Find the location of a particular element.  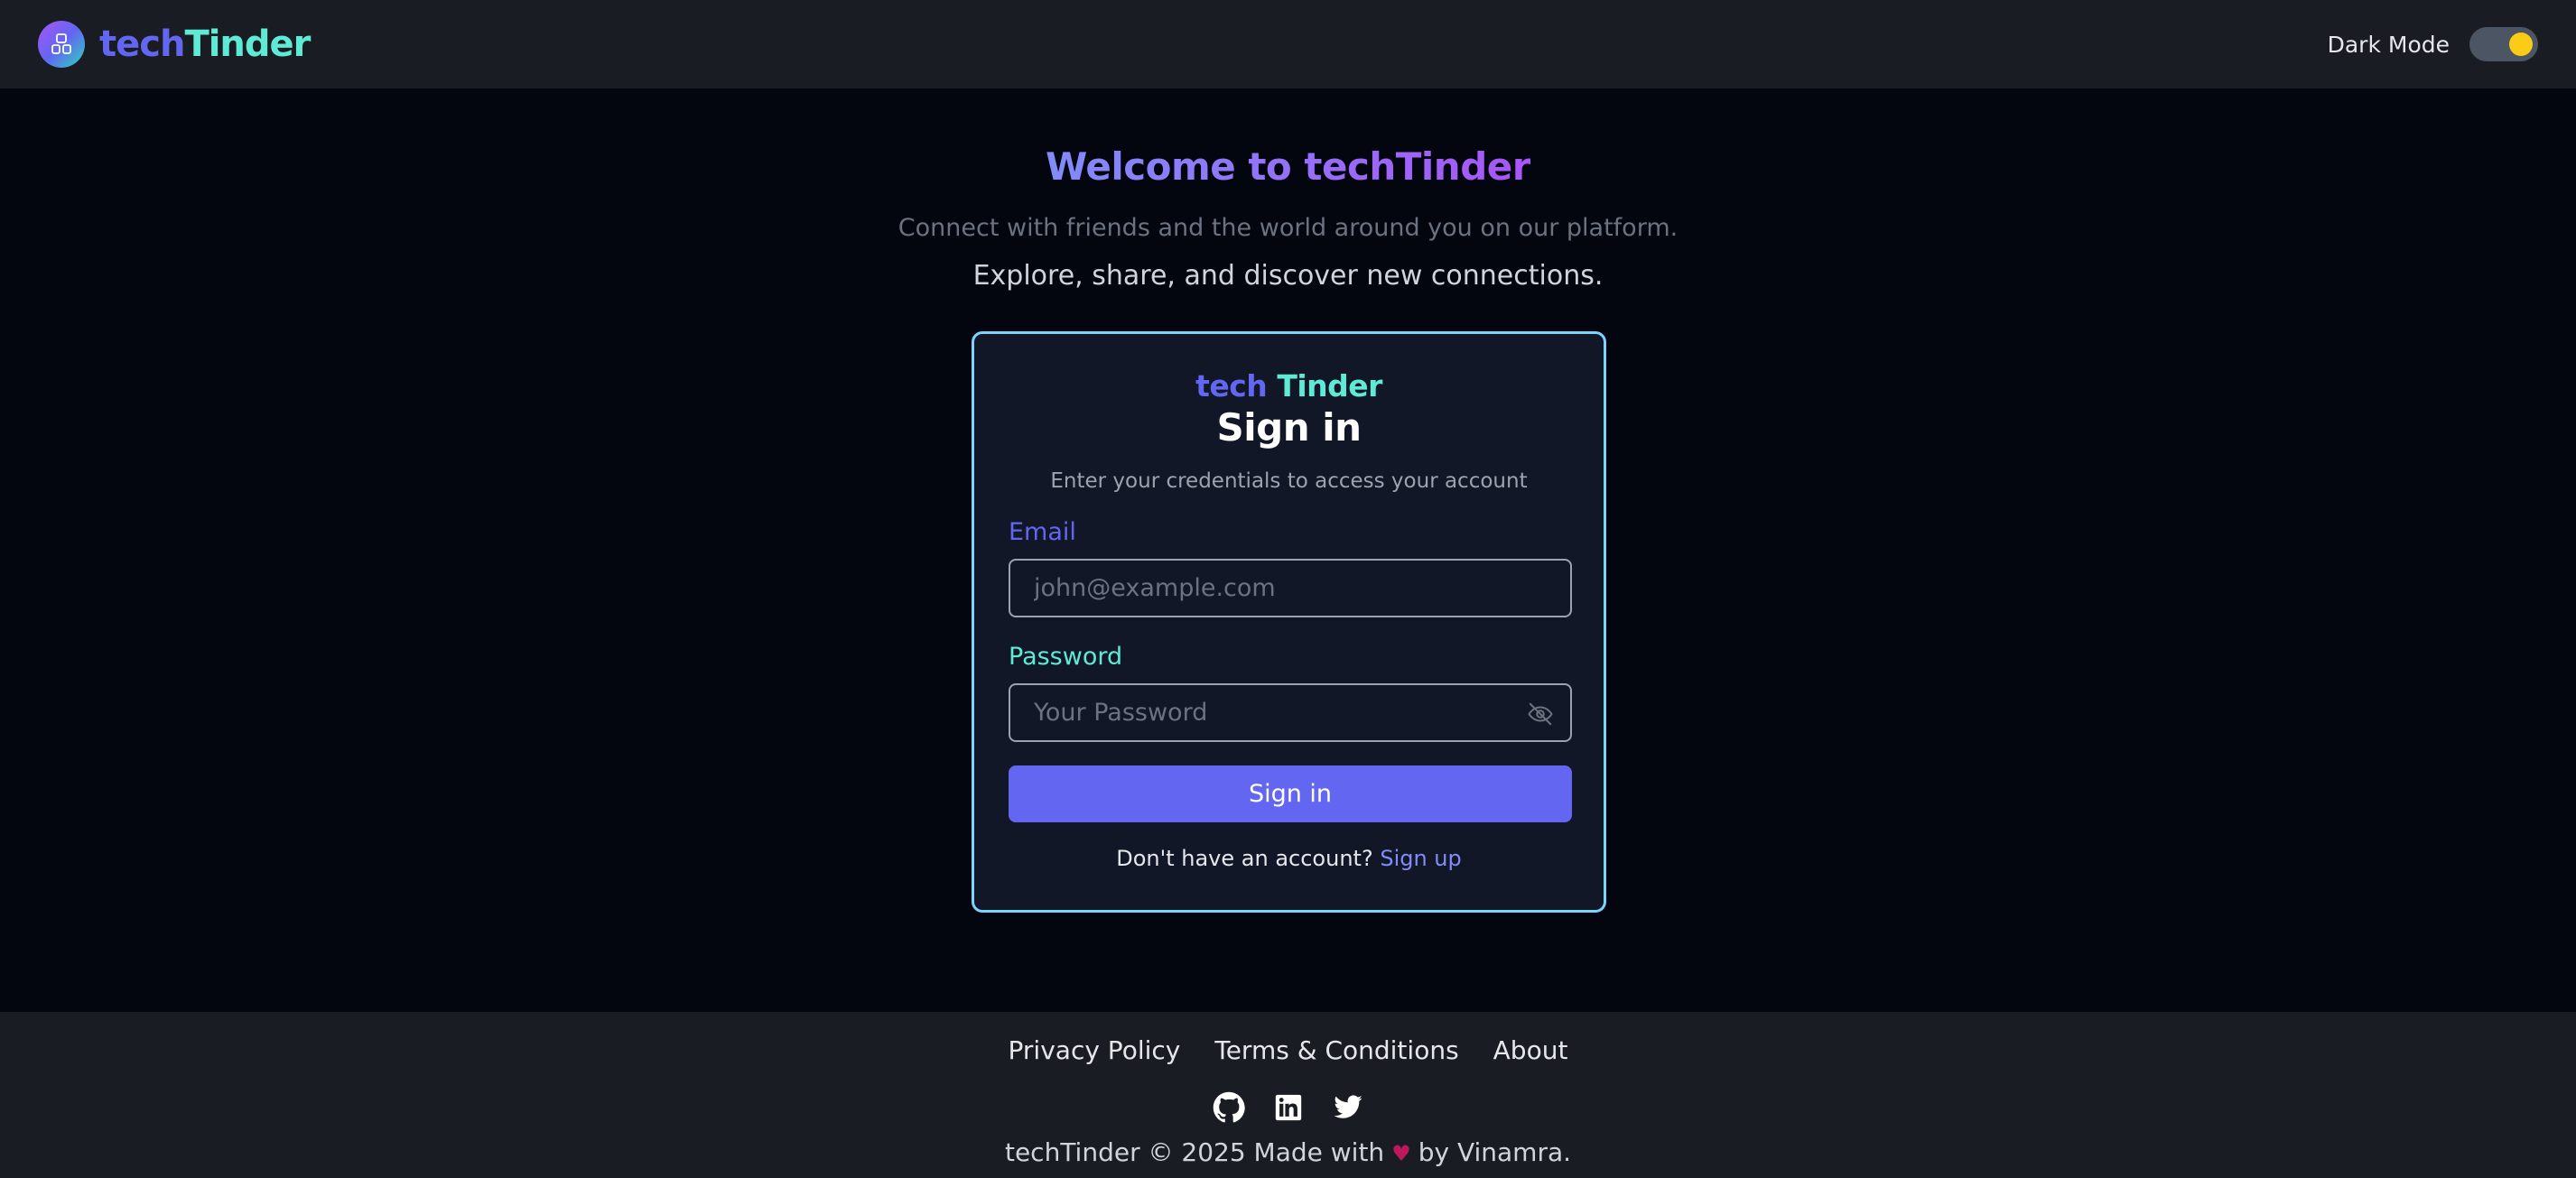

twitter-icon is located at coordinates (1348, 1107).